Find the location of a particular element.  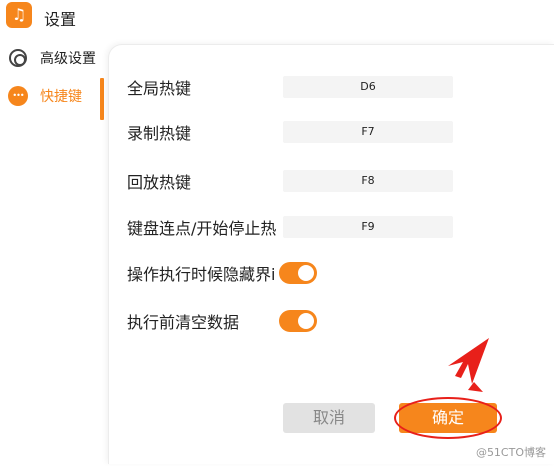

hotkey-row-playback: 回放热键 is located at coordinates (206, 181).